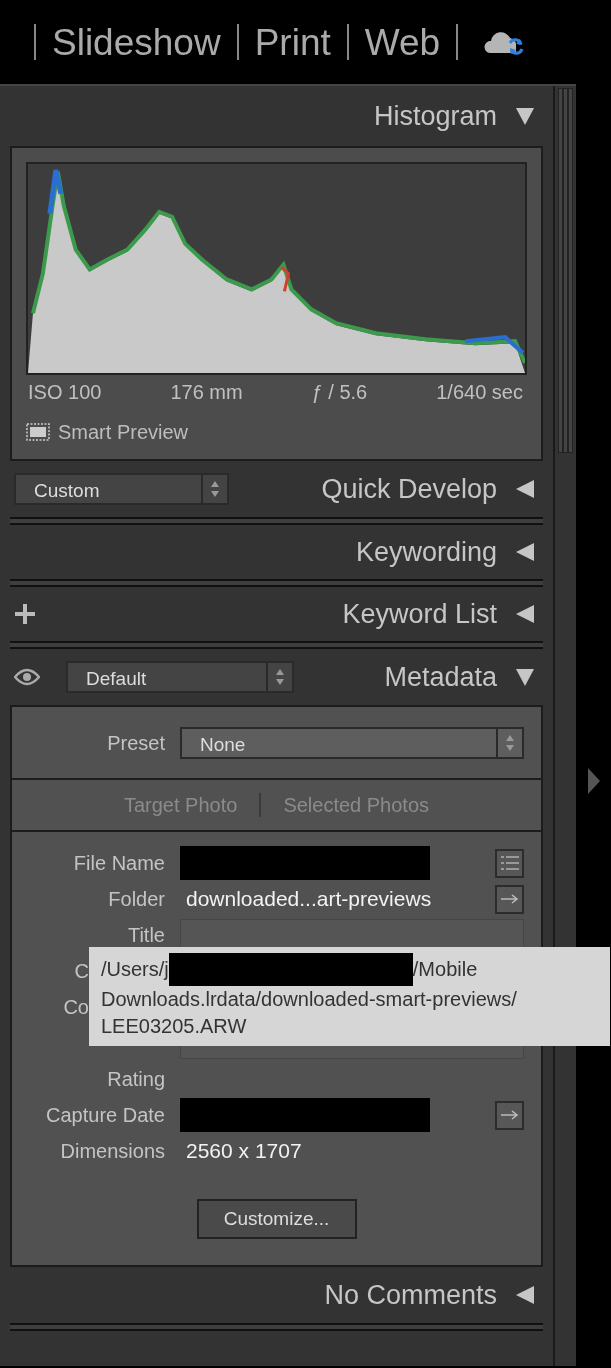 The width and height of the screenshot is (611, 1368). Describe the element at coordinates (25, 614) in the screenshot. I see `plus-icon` at that location.